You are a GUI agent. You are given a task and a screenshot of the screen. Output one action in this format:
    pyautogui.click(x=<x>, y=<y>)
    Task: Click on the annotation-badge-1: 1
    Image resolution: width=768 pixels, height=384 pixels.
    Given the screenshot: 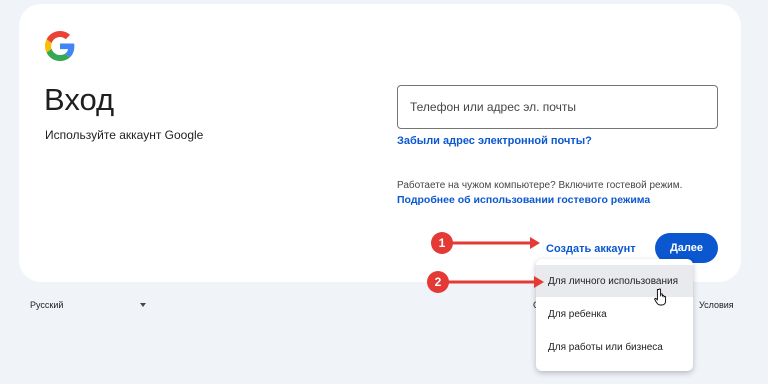 What is the action you would take?
    pyautogui.click(x=442, y=243)
    